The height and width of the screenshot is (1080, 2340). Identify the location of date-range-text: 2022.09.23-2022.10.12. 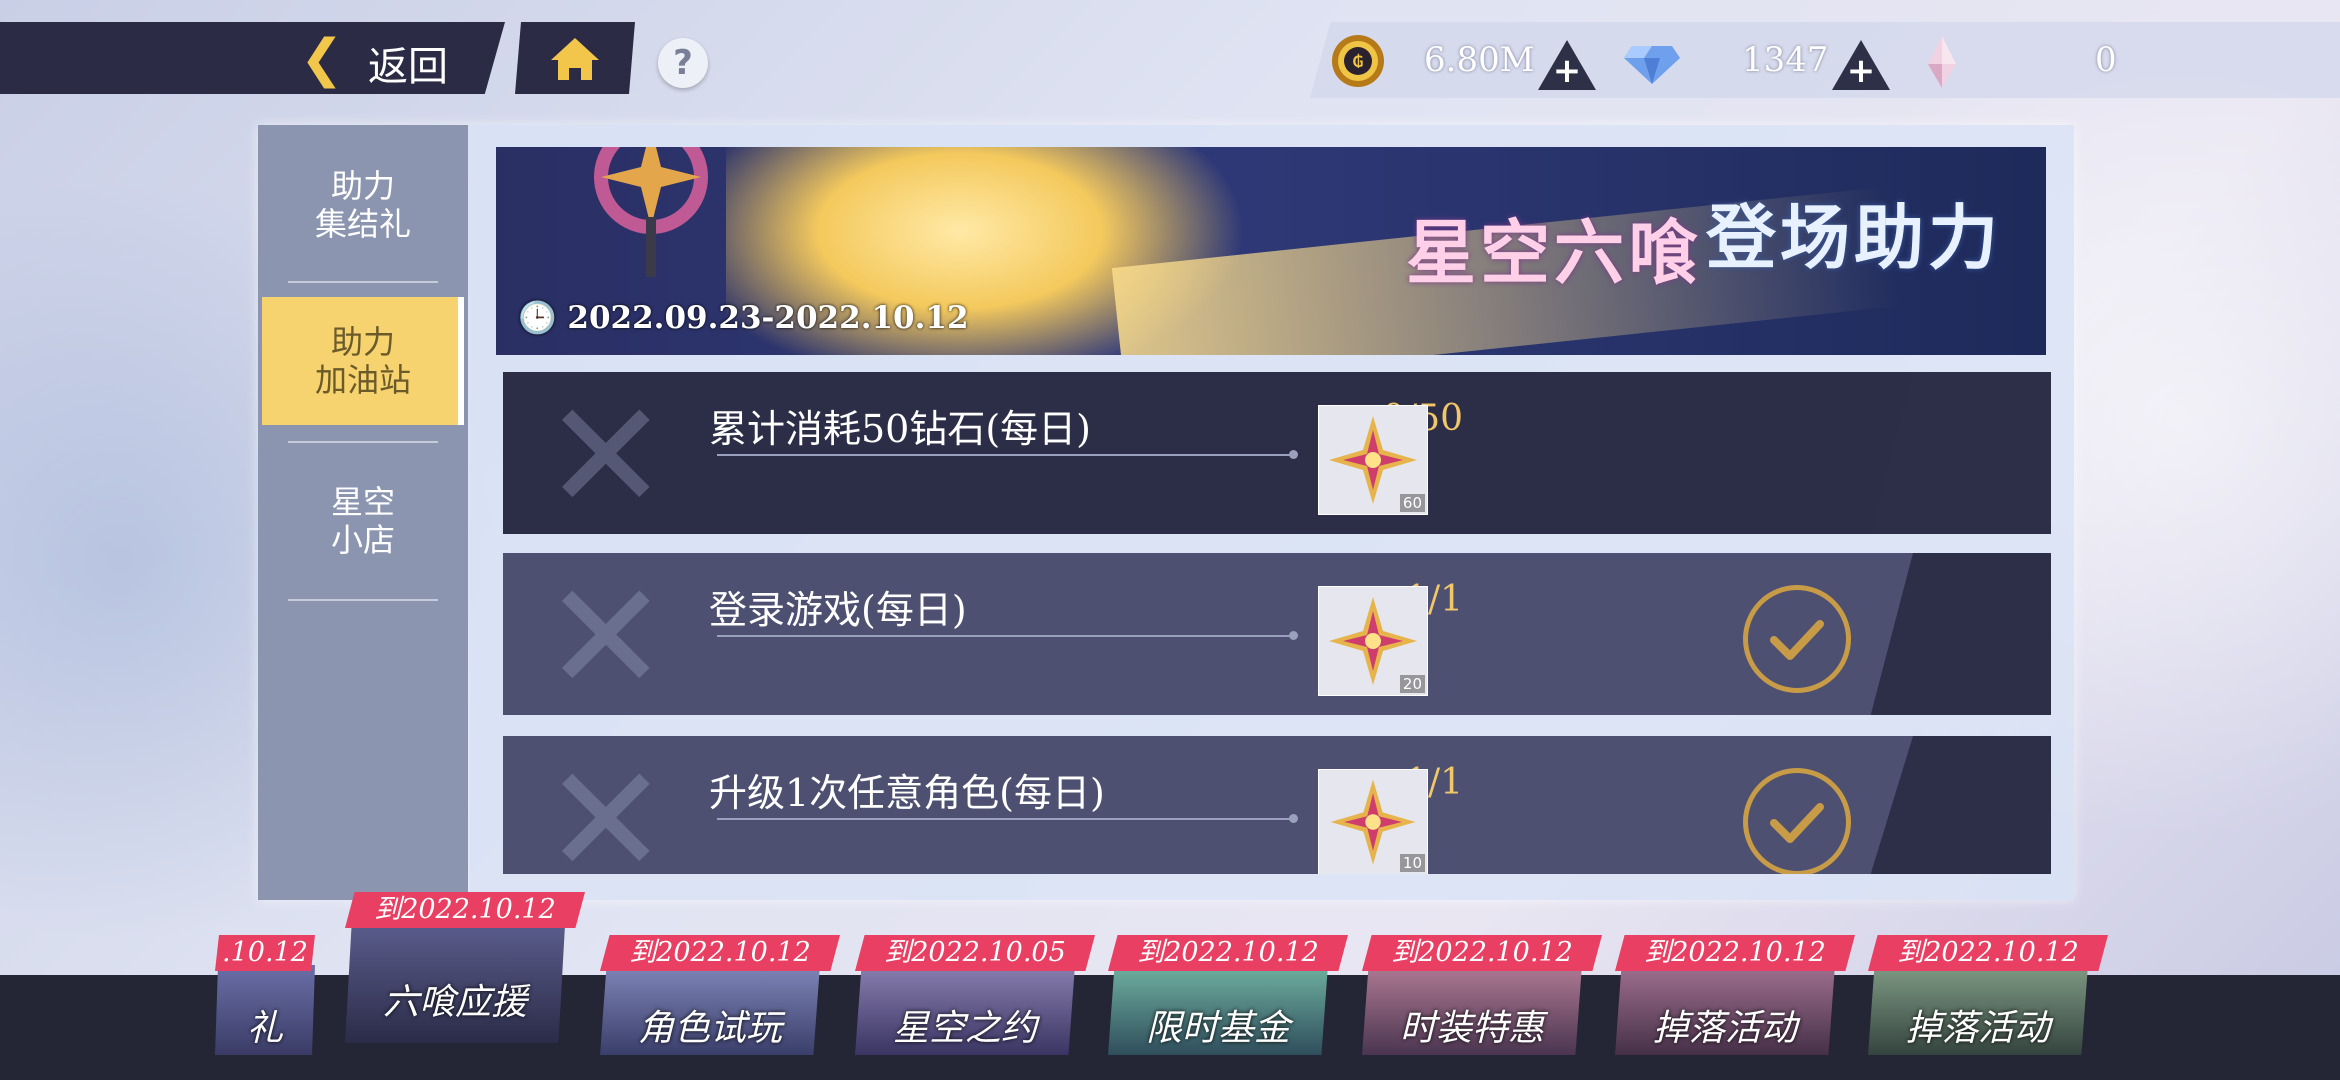
(768, 318).